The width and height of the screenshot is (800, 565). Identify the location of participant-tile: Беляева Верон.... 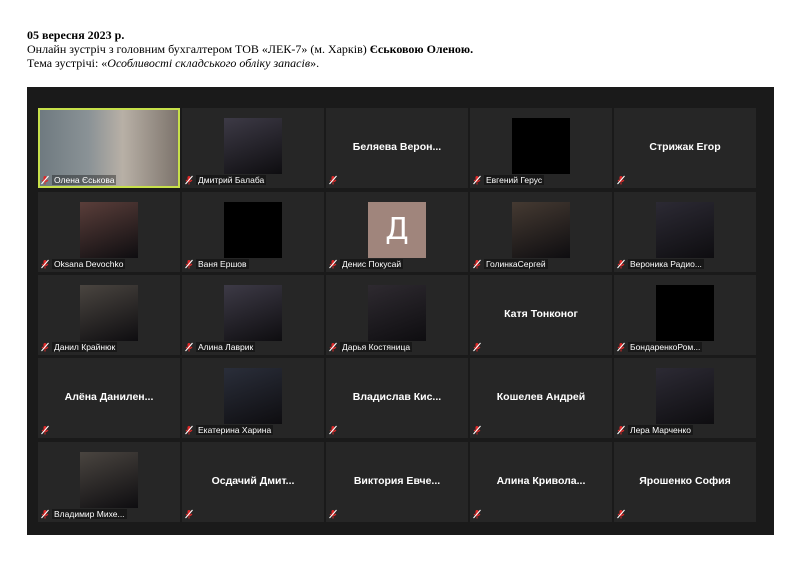
(397, 148).